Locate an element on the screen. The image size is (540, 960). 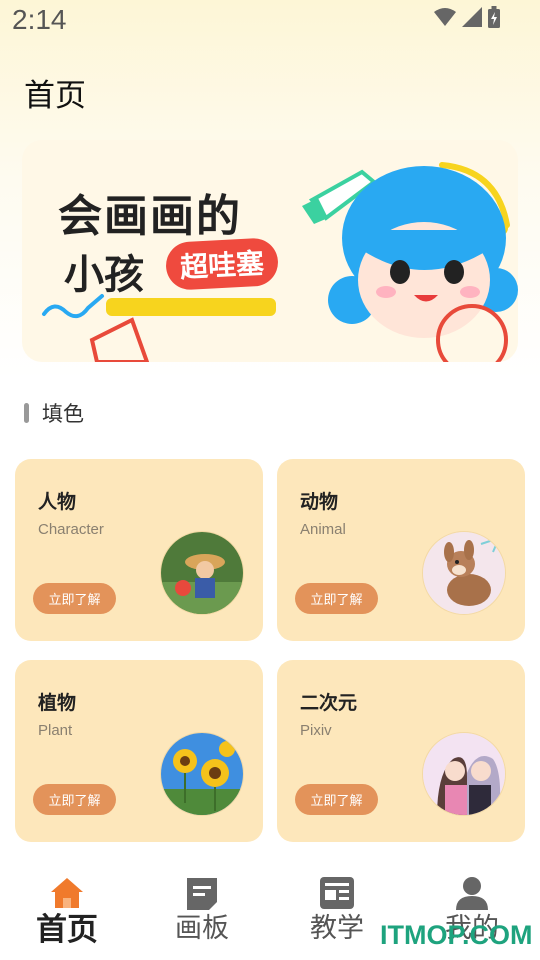
category-card-animal: 动物 Animal 立即了解 is located at coordinates (401, 550).